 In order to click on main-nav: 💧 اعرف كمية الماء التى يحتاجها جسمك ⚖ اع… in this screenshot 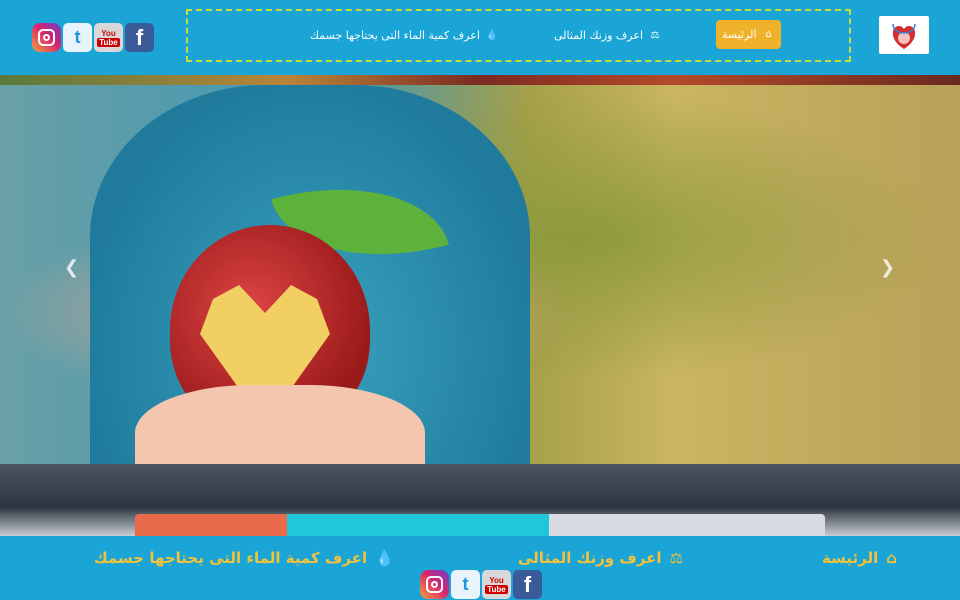, I will do `click(518, 35)`.